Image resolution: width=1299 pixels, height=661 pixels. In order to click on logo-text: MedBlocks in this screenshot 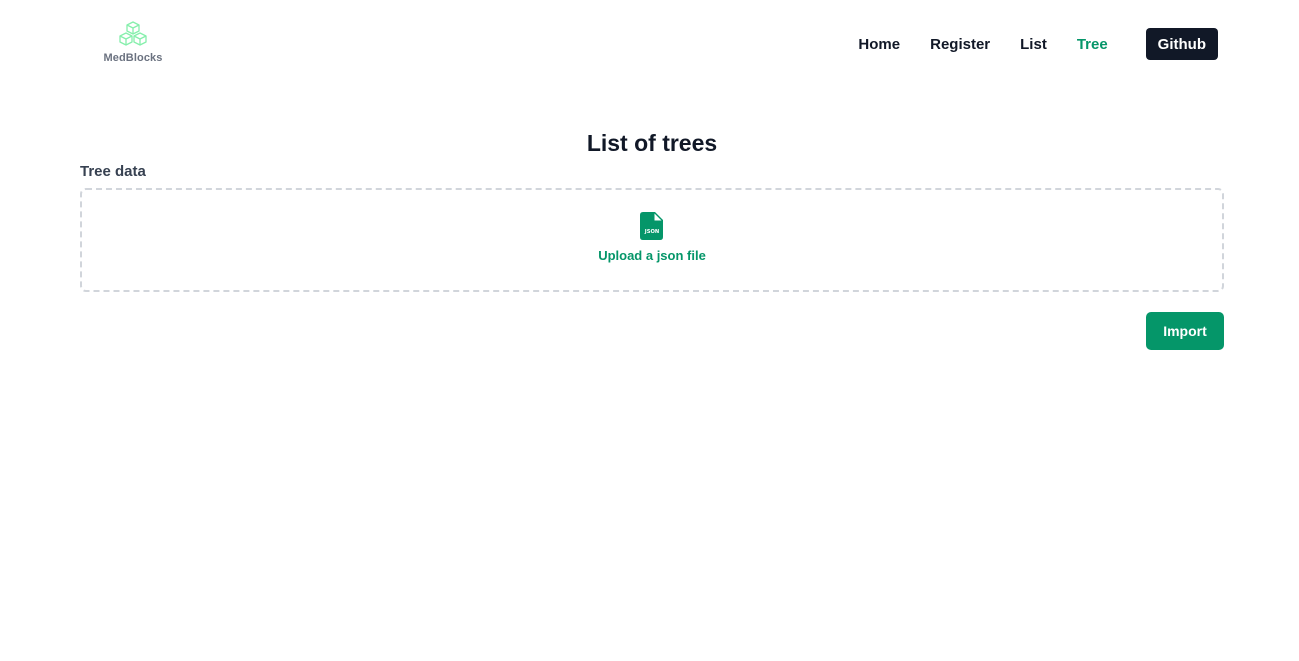, I will do `click(133, 58)`.